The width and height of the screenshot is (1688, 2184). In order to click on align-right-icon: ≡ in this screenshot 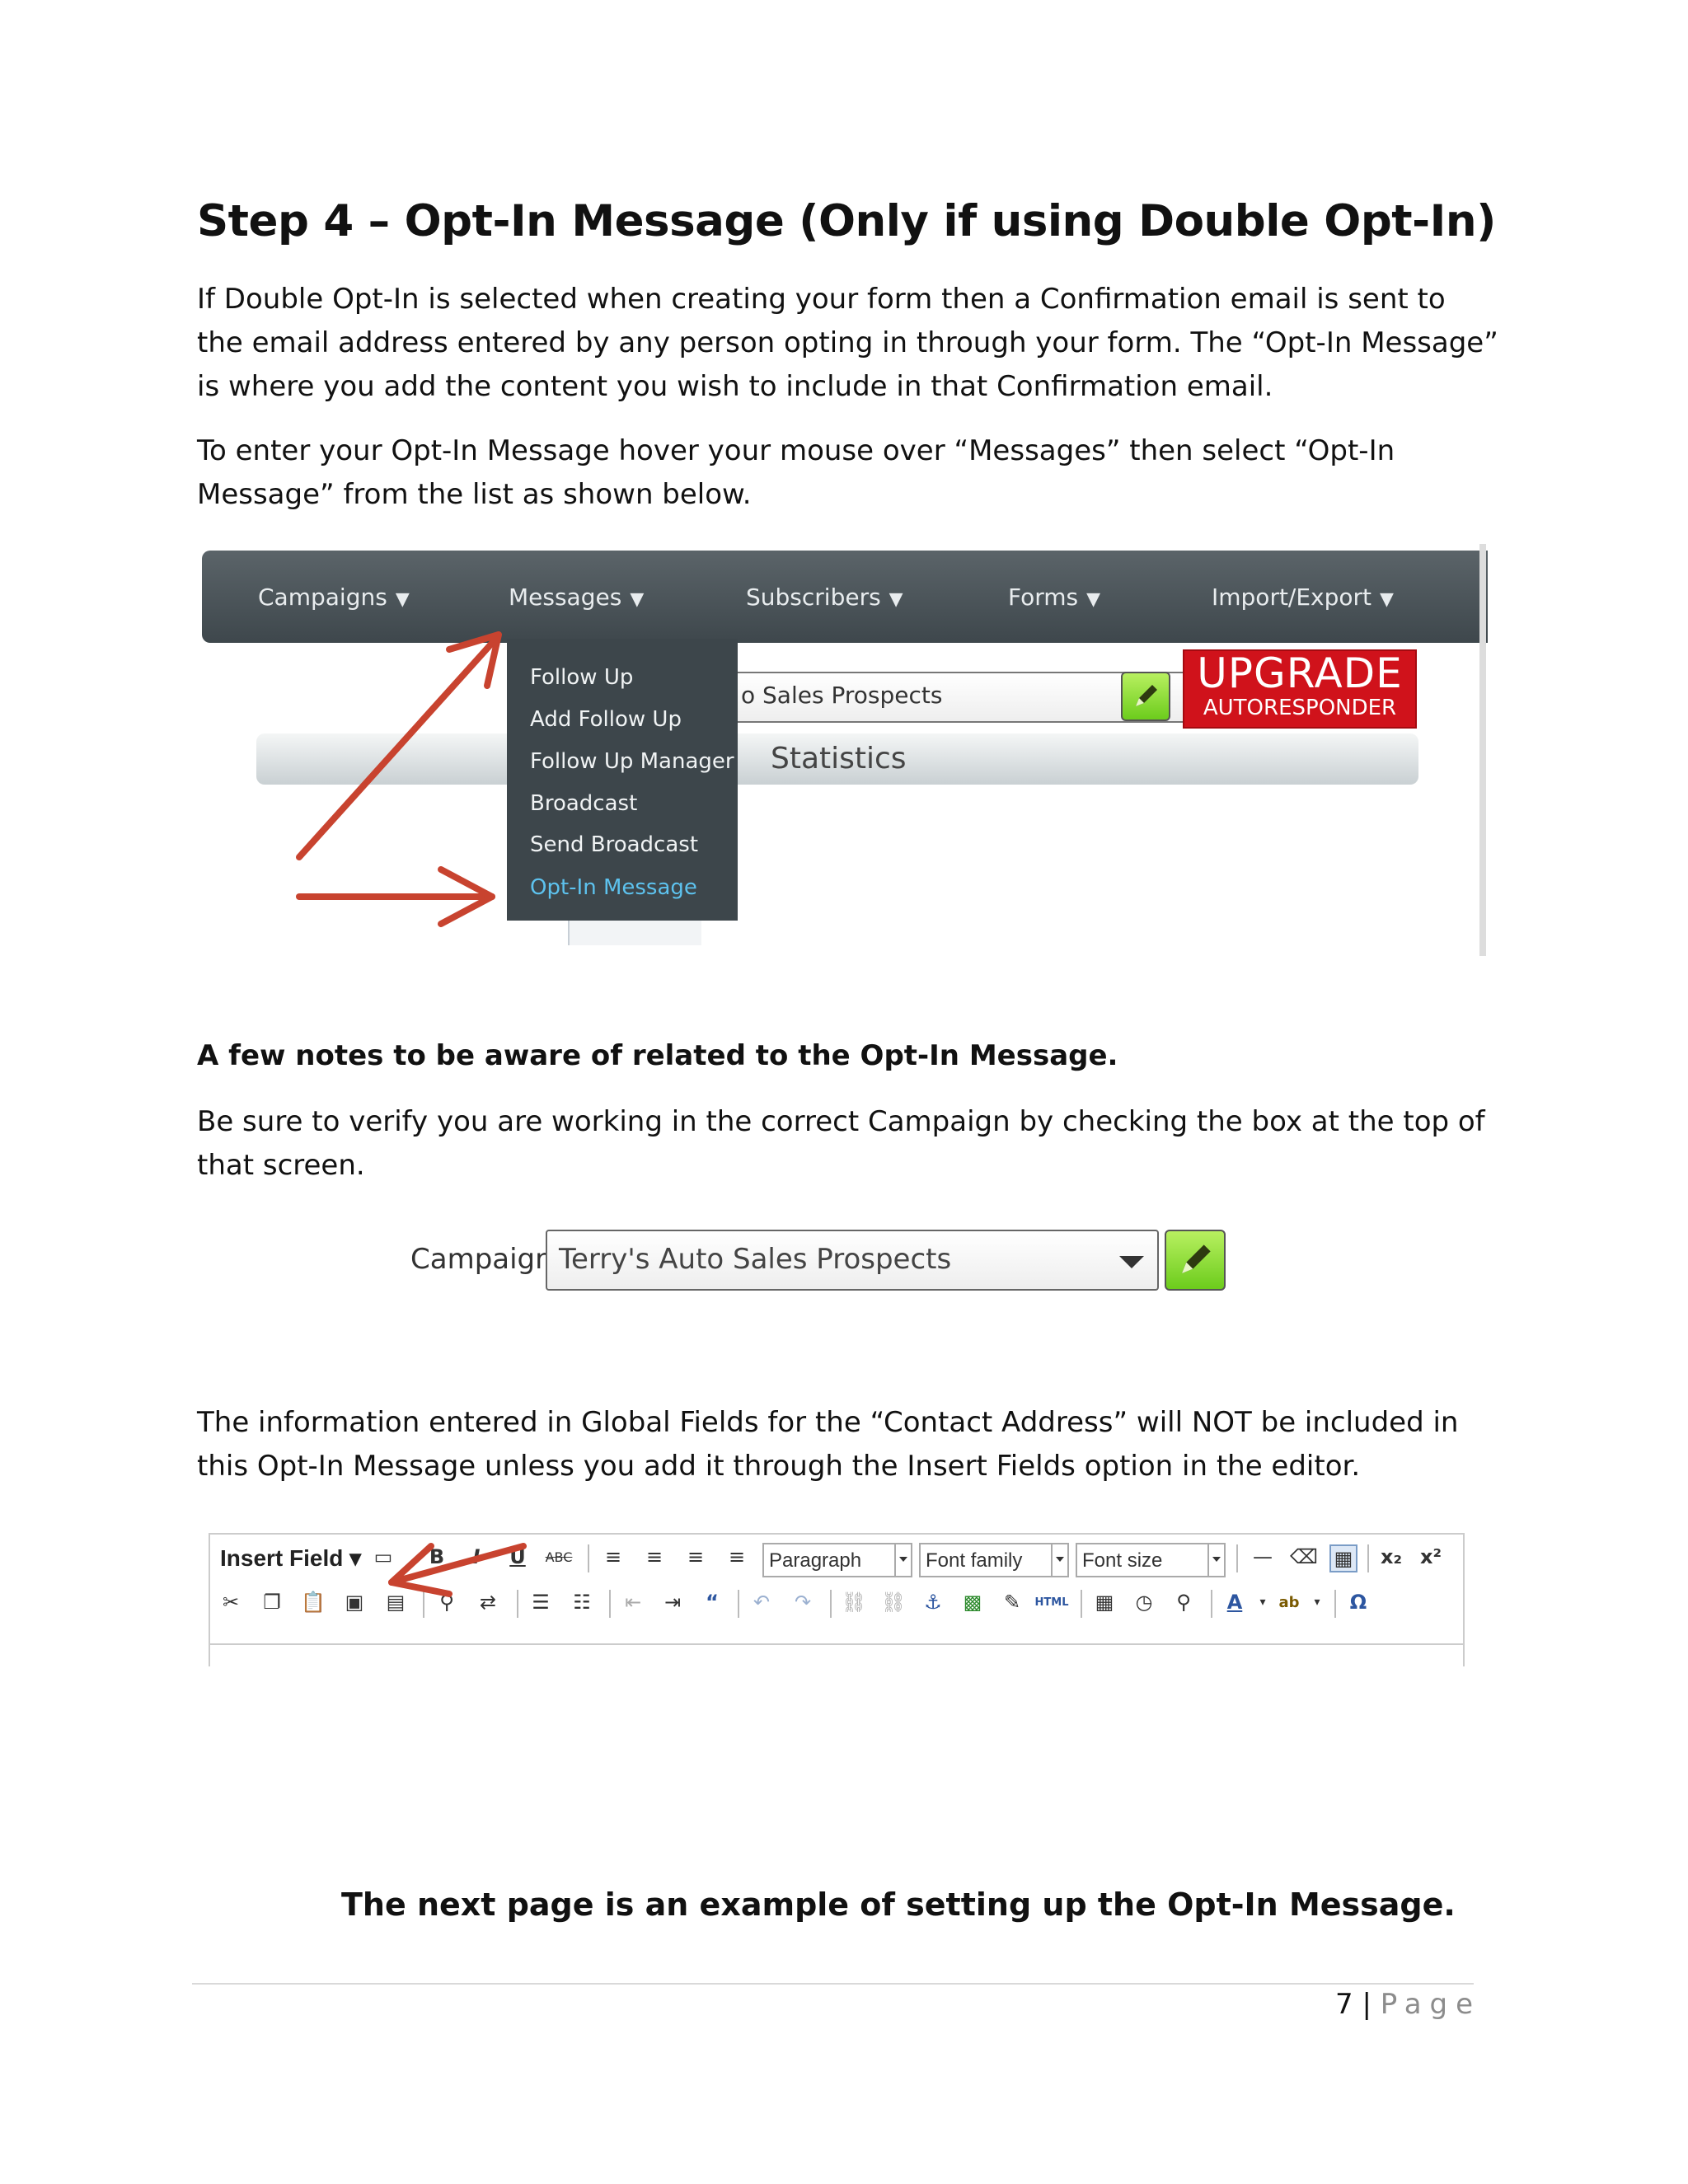, I will do `click(695, 1556)`.